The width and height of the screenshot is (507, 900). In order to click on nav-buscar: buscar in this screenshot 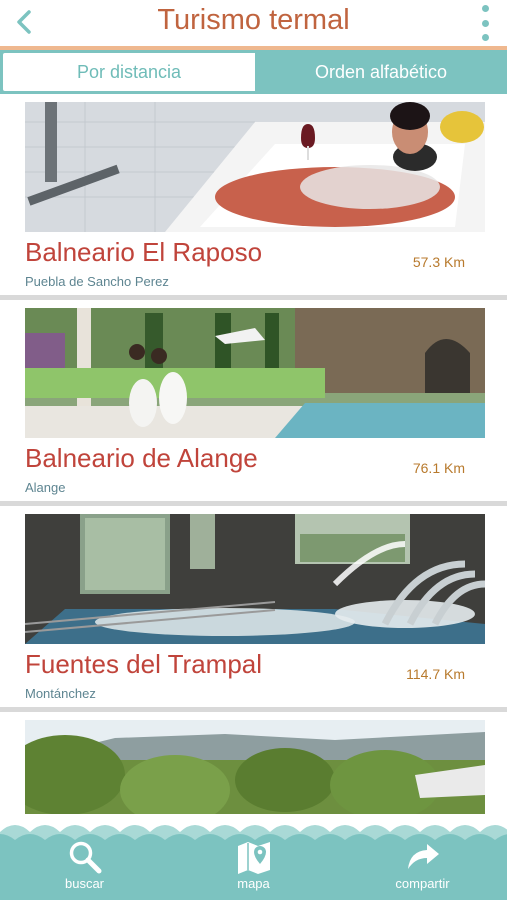, I will do `click(84, 870)`.